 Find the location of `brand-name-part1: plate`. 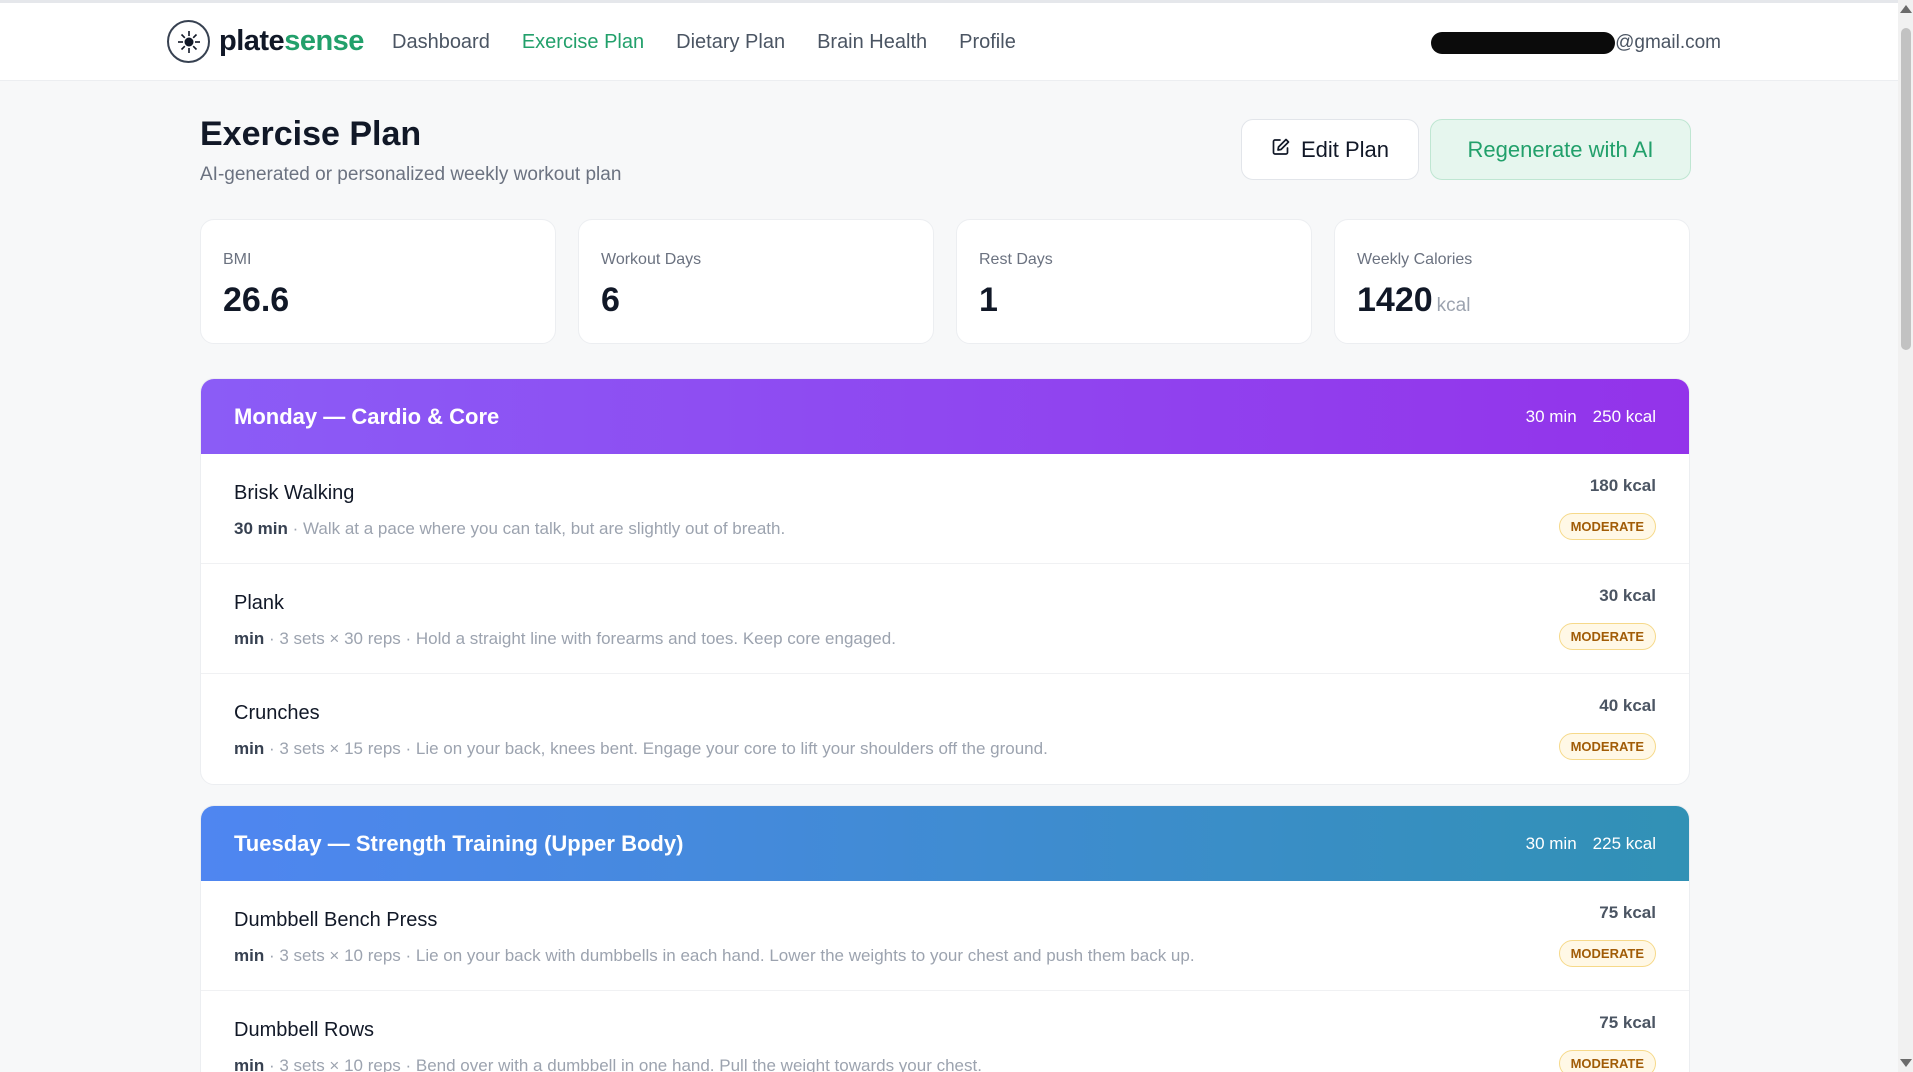

brand-name-part1: plate is located at coordinates (252, 41).